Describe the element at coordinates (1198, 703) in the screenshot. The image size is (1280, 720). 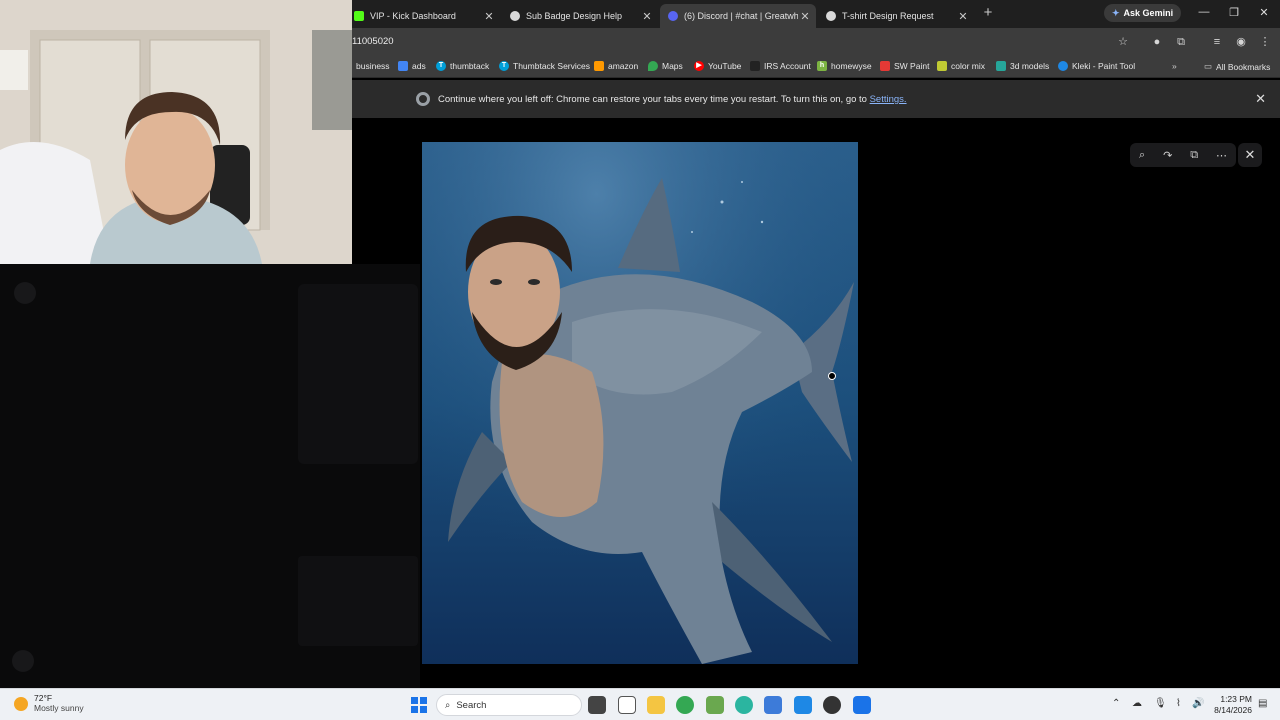
I see `volume-icon: 🔊` at that location.